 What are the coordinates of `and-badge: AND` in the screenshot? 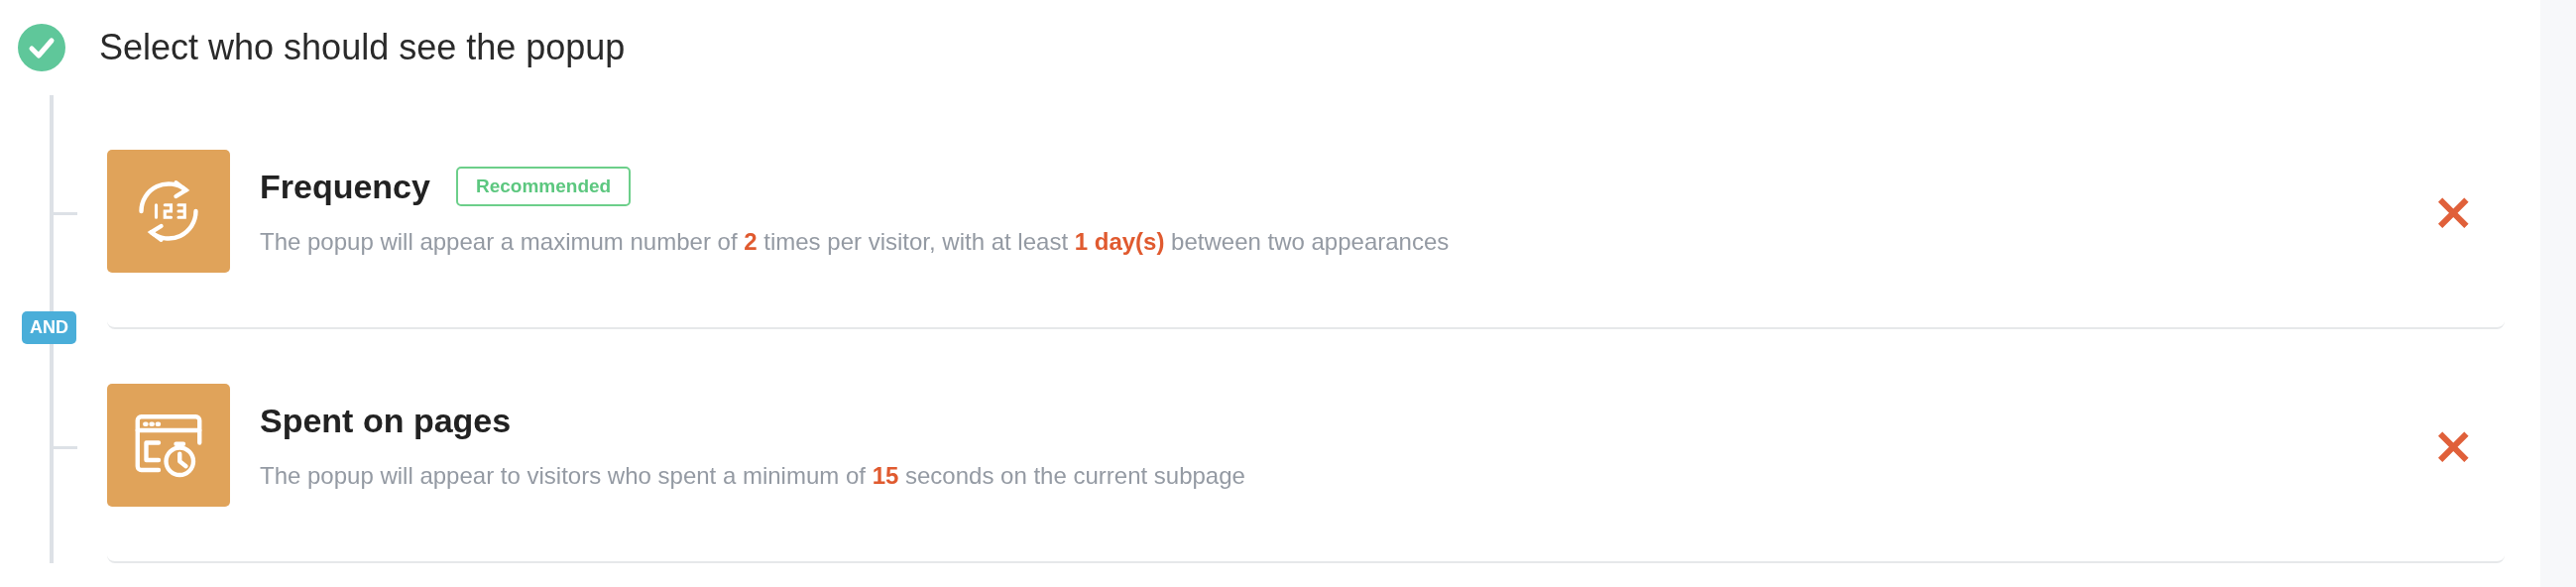 It's located at (49, 327).